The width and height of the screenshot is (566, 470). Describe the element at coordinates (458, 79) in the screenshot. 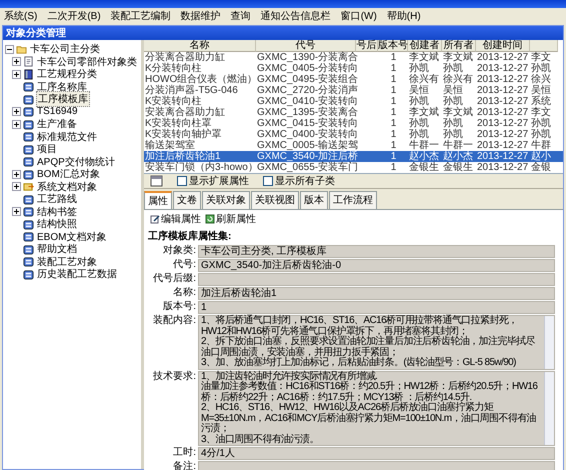

I see `table-cell-text: 徐兴有` at that location.